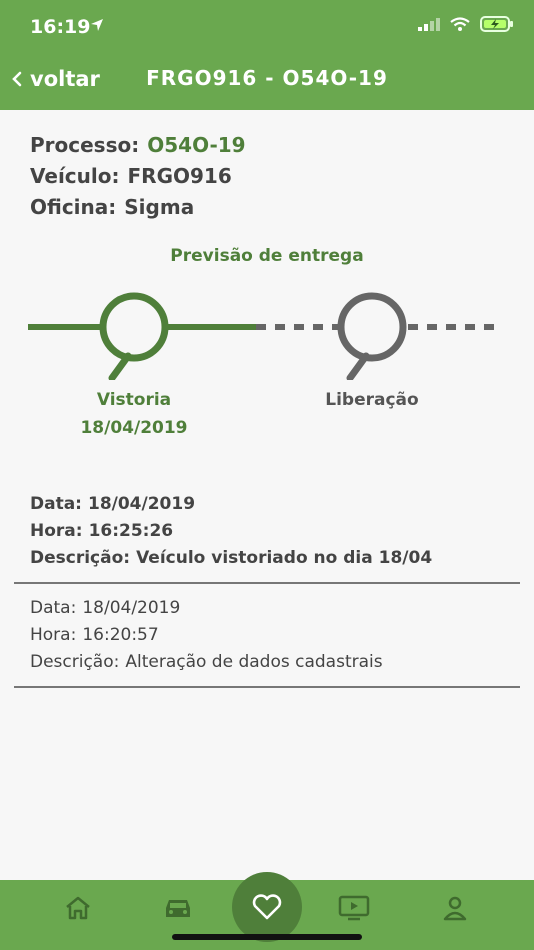 This screenshot has width=534, height=950. What do you see at coordinates (267, 78) in the screenshot?
I see `page-title: FRGO916 - O54O-19` at bounding box center [267, 78].